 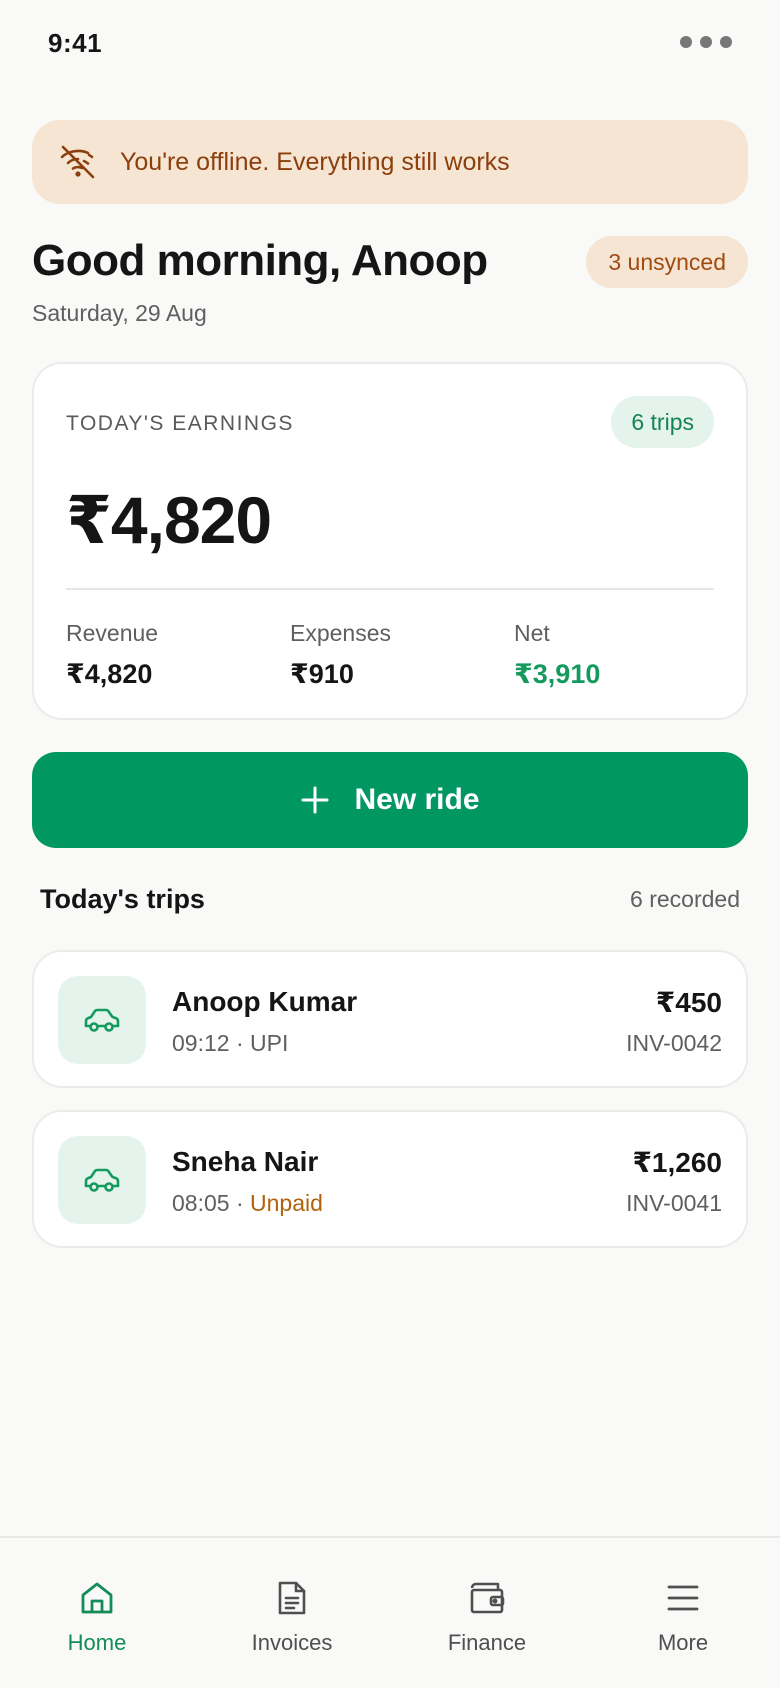 I want to click on revenue-stat: Revenue ₹4,820, so click(x=112, y=655).